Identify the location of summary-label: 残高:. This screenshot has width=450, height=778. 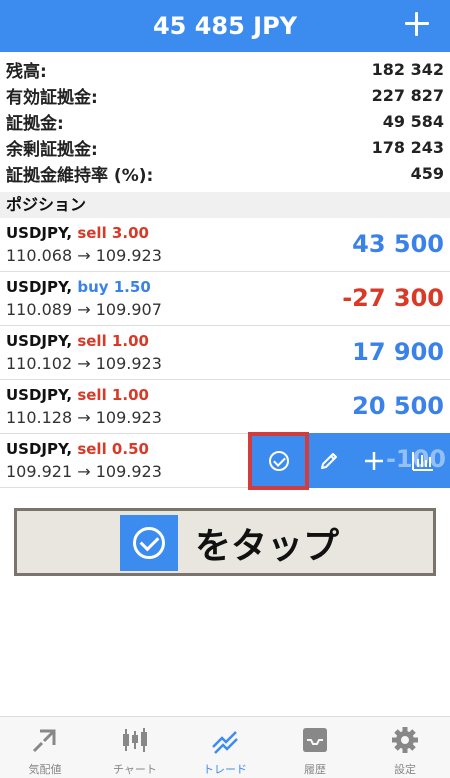
(26, 71).